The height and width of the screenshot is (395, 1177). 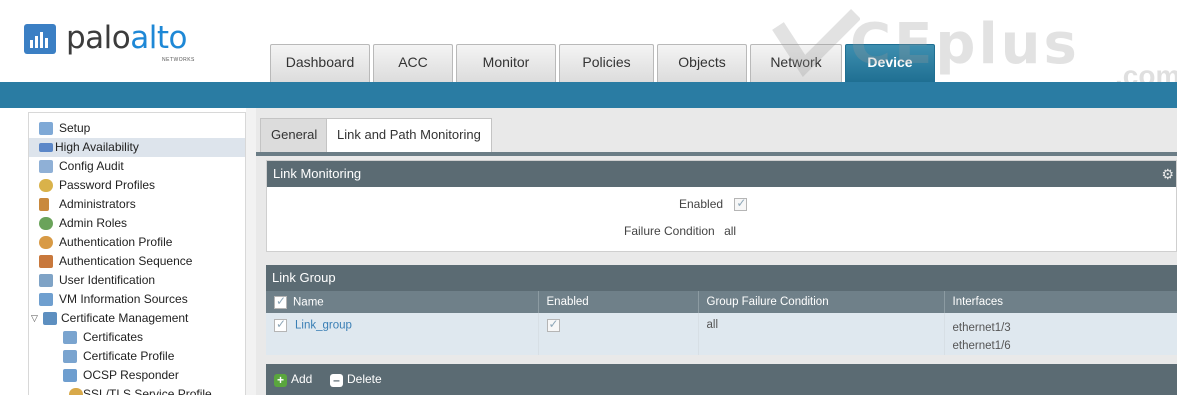 I want to click on setup-icon, so click(x=46, y=128).